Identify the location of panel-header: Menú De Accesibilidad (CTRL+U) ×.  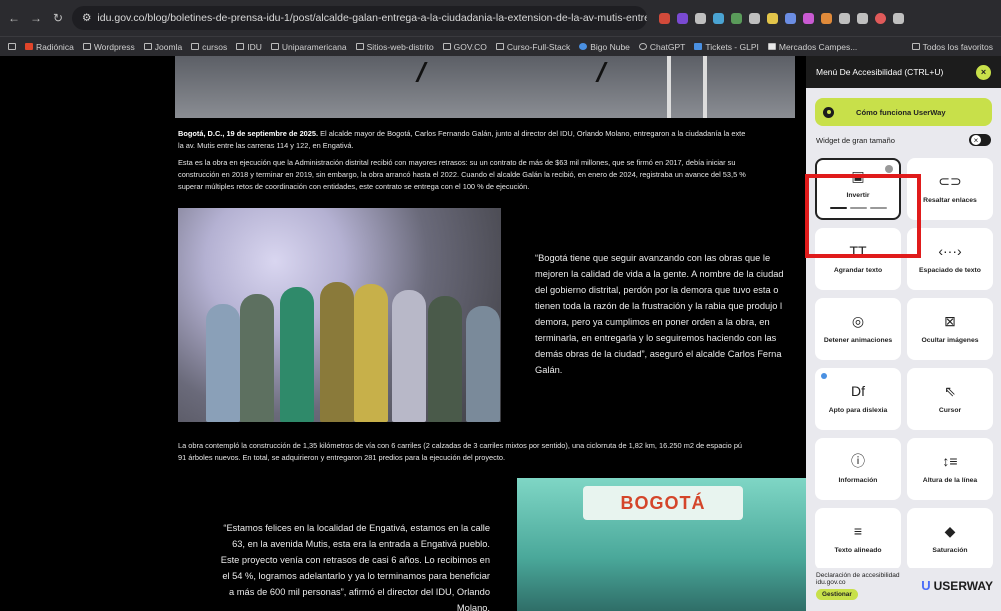
(903, 72).